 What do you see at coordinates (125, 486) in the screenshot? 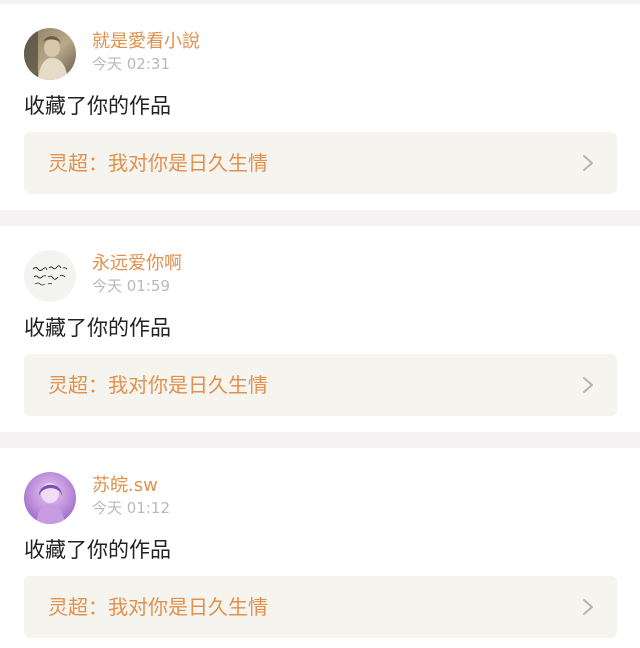
I see `username-link: 苏皖.sw` at bounding box center [125, 486].